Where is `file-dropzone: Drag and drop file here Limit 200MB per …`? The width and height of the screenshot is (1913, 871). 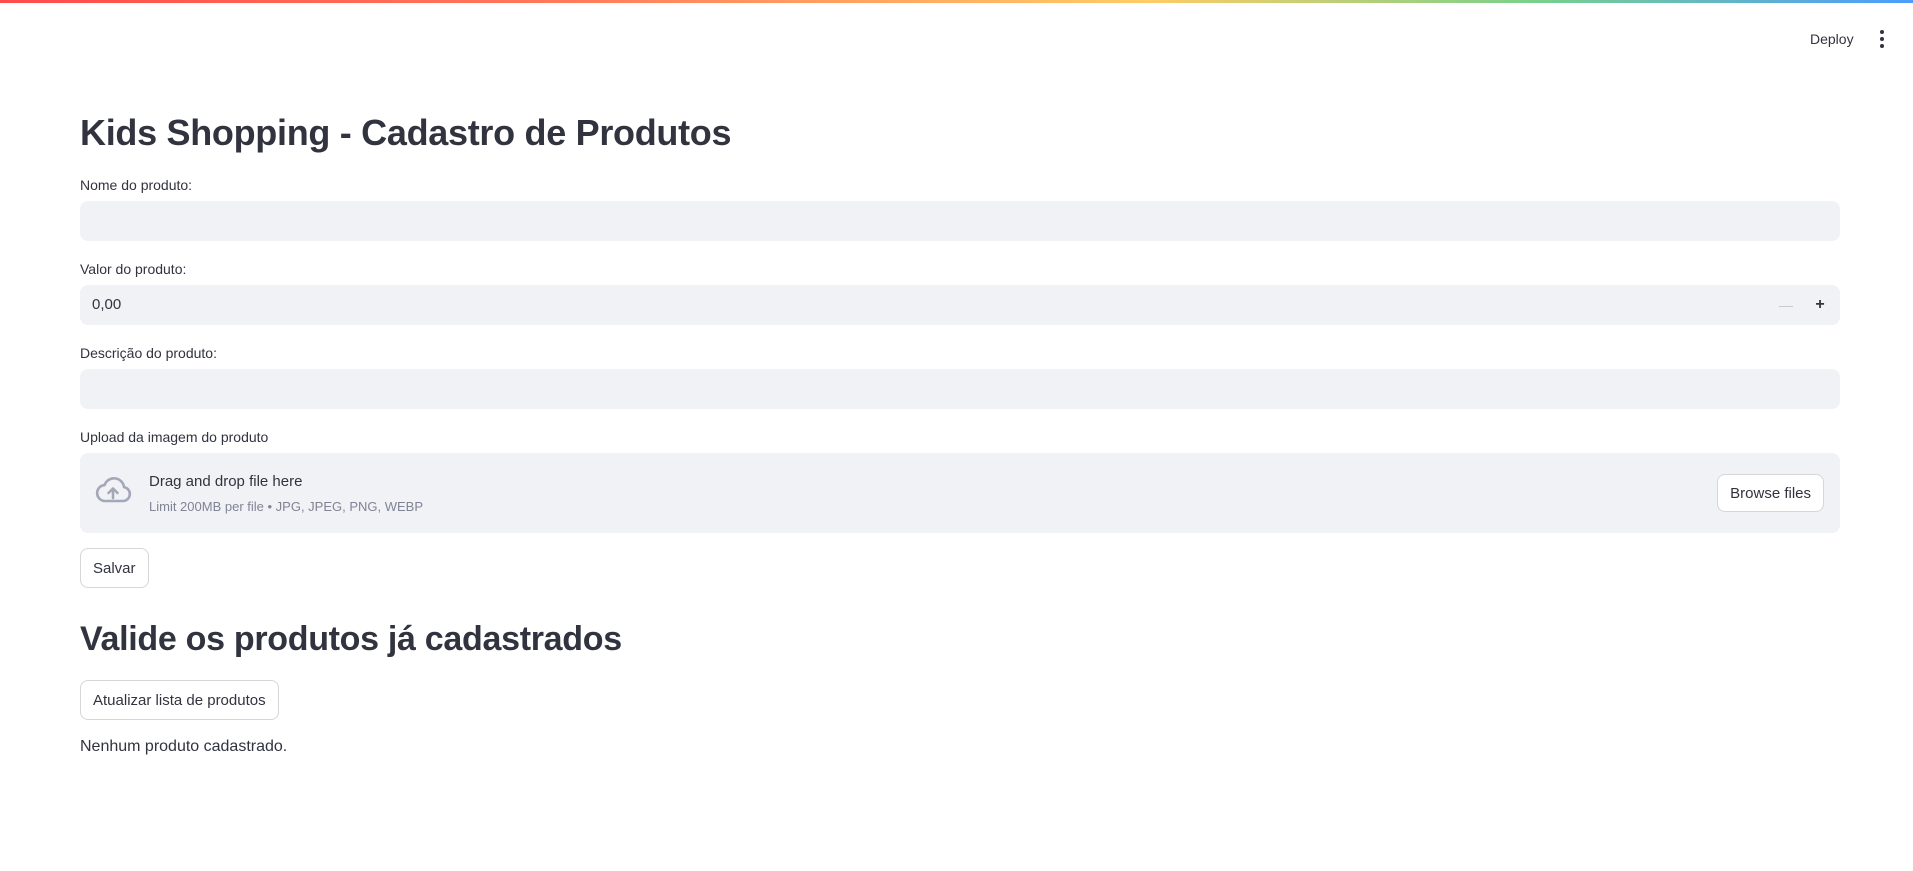 file-dropzone: Drag and drop file here Limit 200MB per … is located at coordinates (960, 493).